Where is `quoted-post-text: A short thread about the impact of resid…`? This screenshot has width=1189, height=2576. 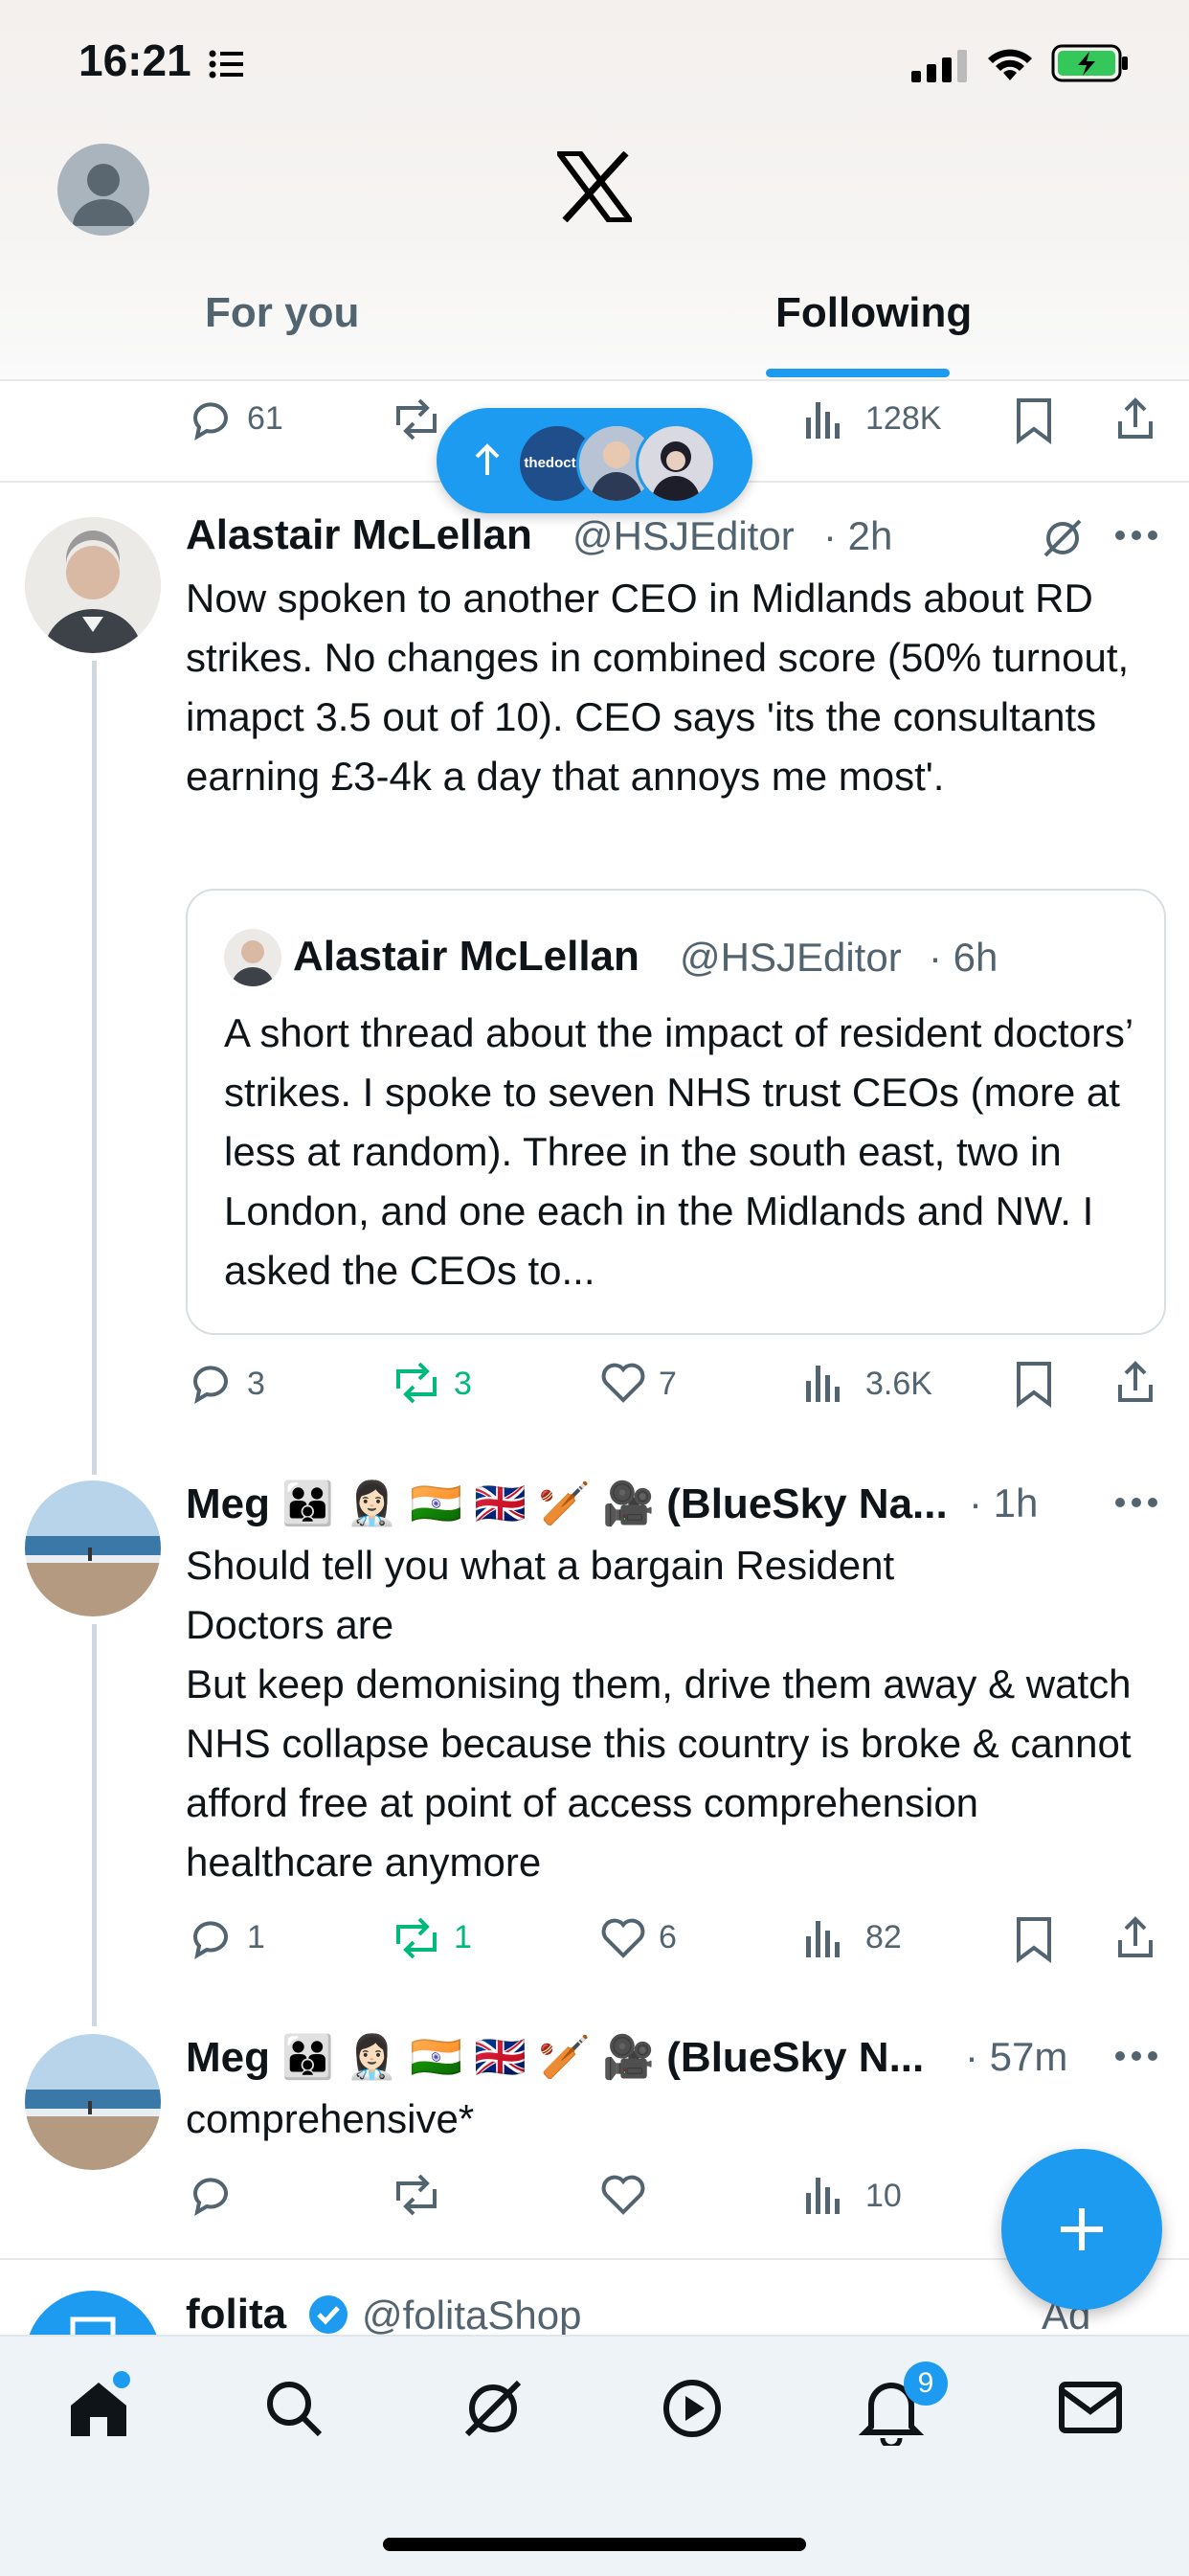 quoted-post-text: A short thread about the impact of resid… is located at coordinates (678, 1151).